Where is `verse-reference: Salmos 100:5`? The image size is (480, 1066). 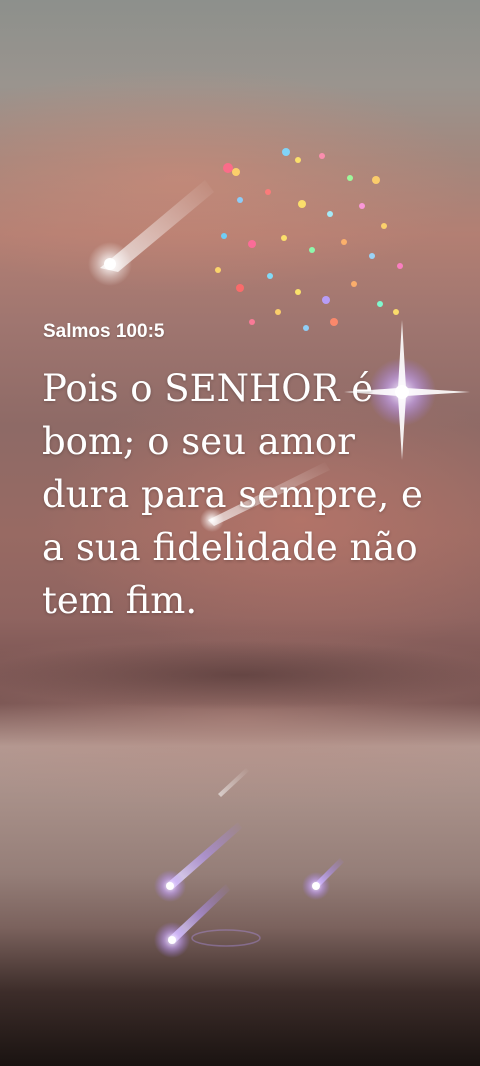 verse-reference: Salmos 100:5 is located at coordinates (104, 331).